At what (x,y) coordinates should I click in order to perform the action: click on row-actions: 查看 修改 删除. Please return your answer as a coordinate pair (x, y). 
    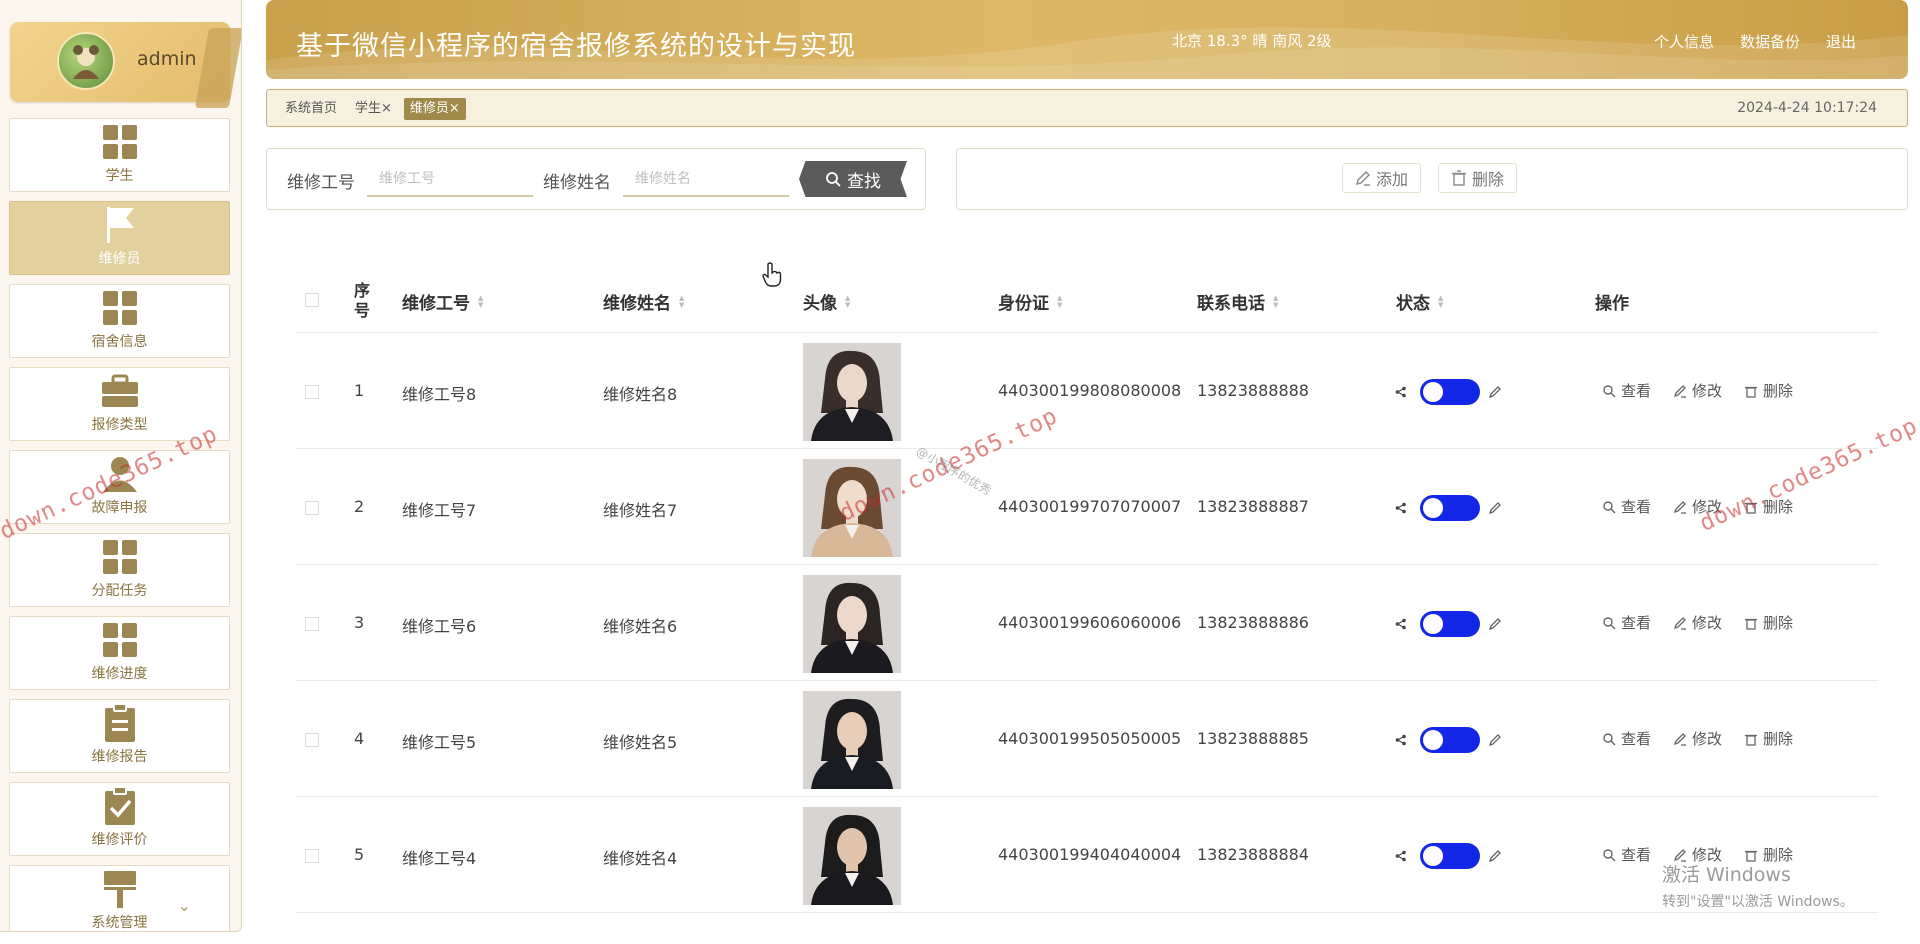
    Looking at the image, I should click on (1697, 390).